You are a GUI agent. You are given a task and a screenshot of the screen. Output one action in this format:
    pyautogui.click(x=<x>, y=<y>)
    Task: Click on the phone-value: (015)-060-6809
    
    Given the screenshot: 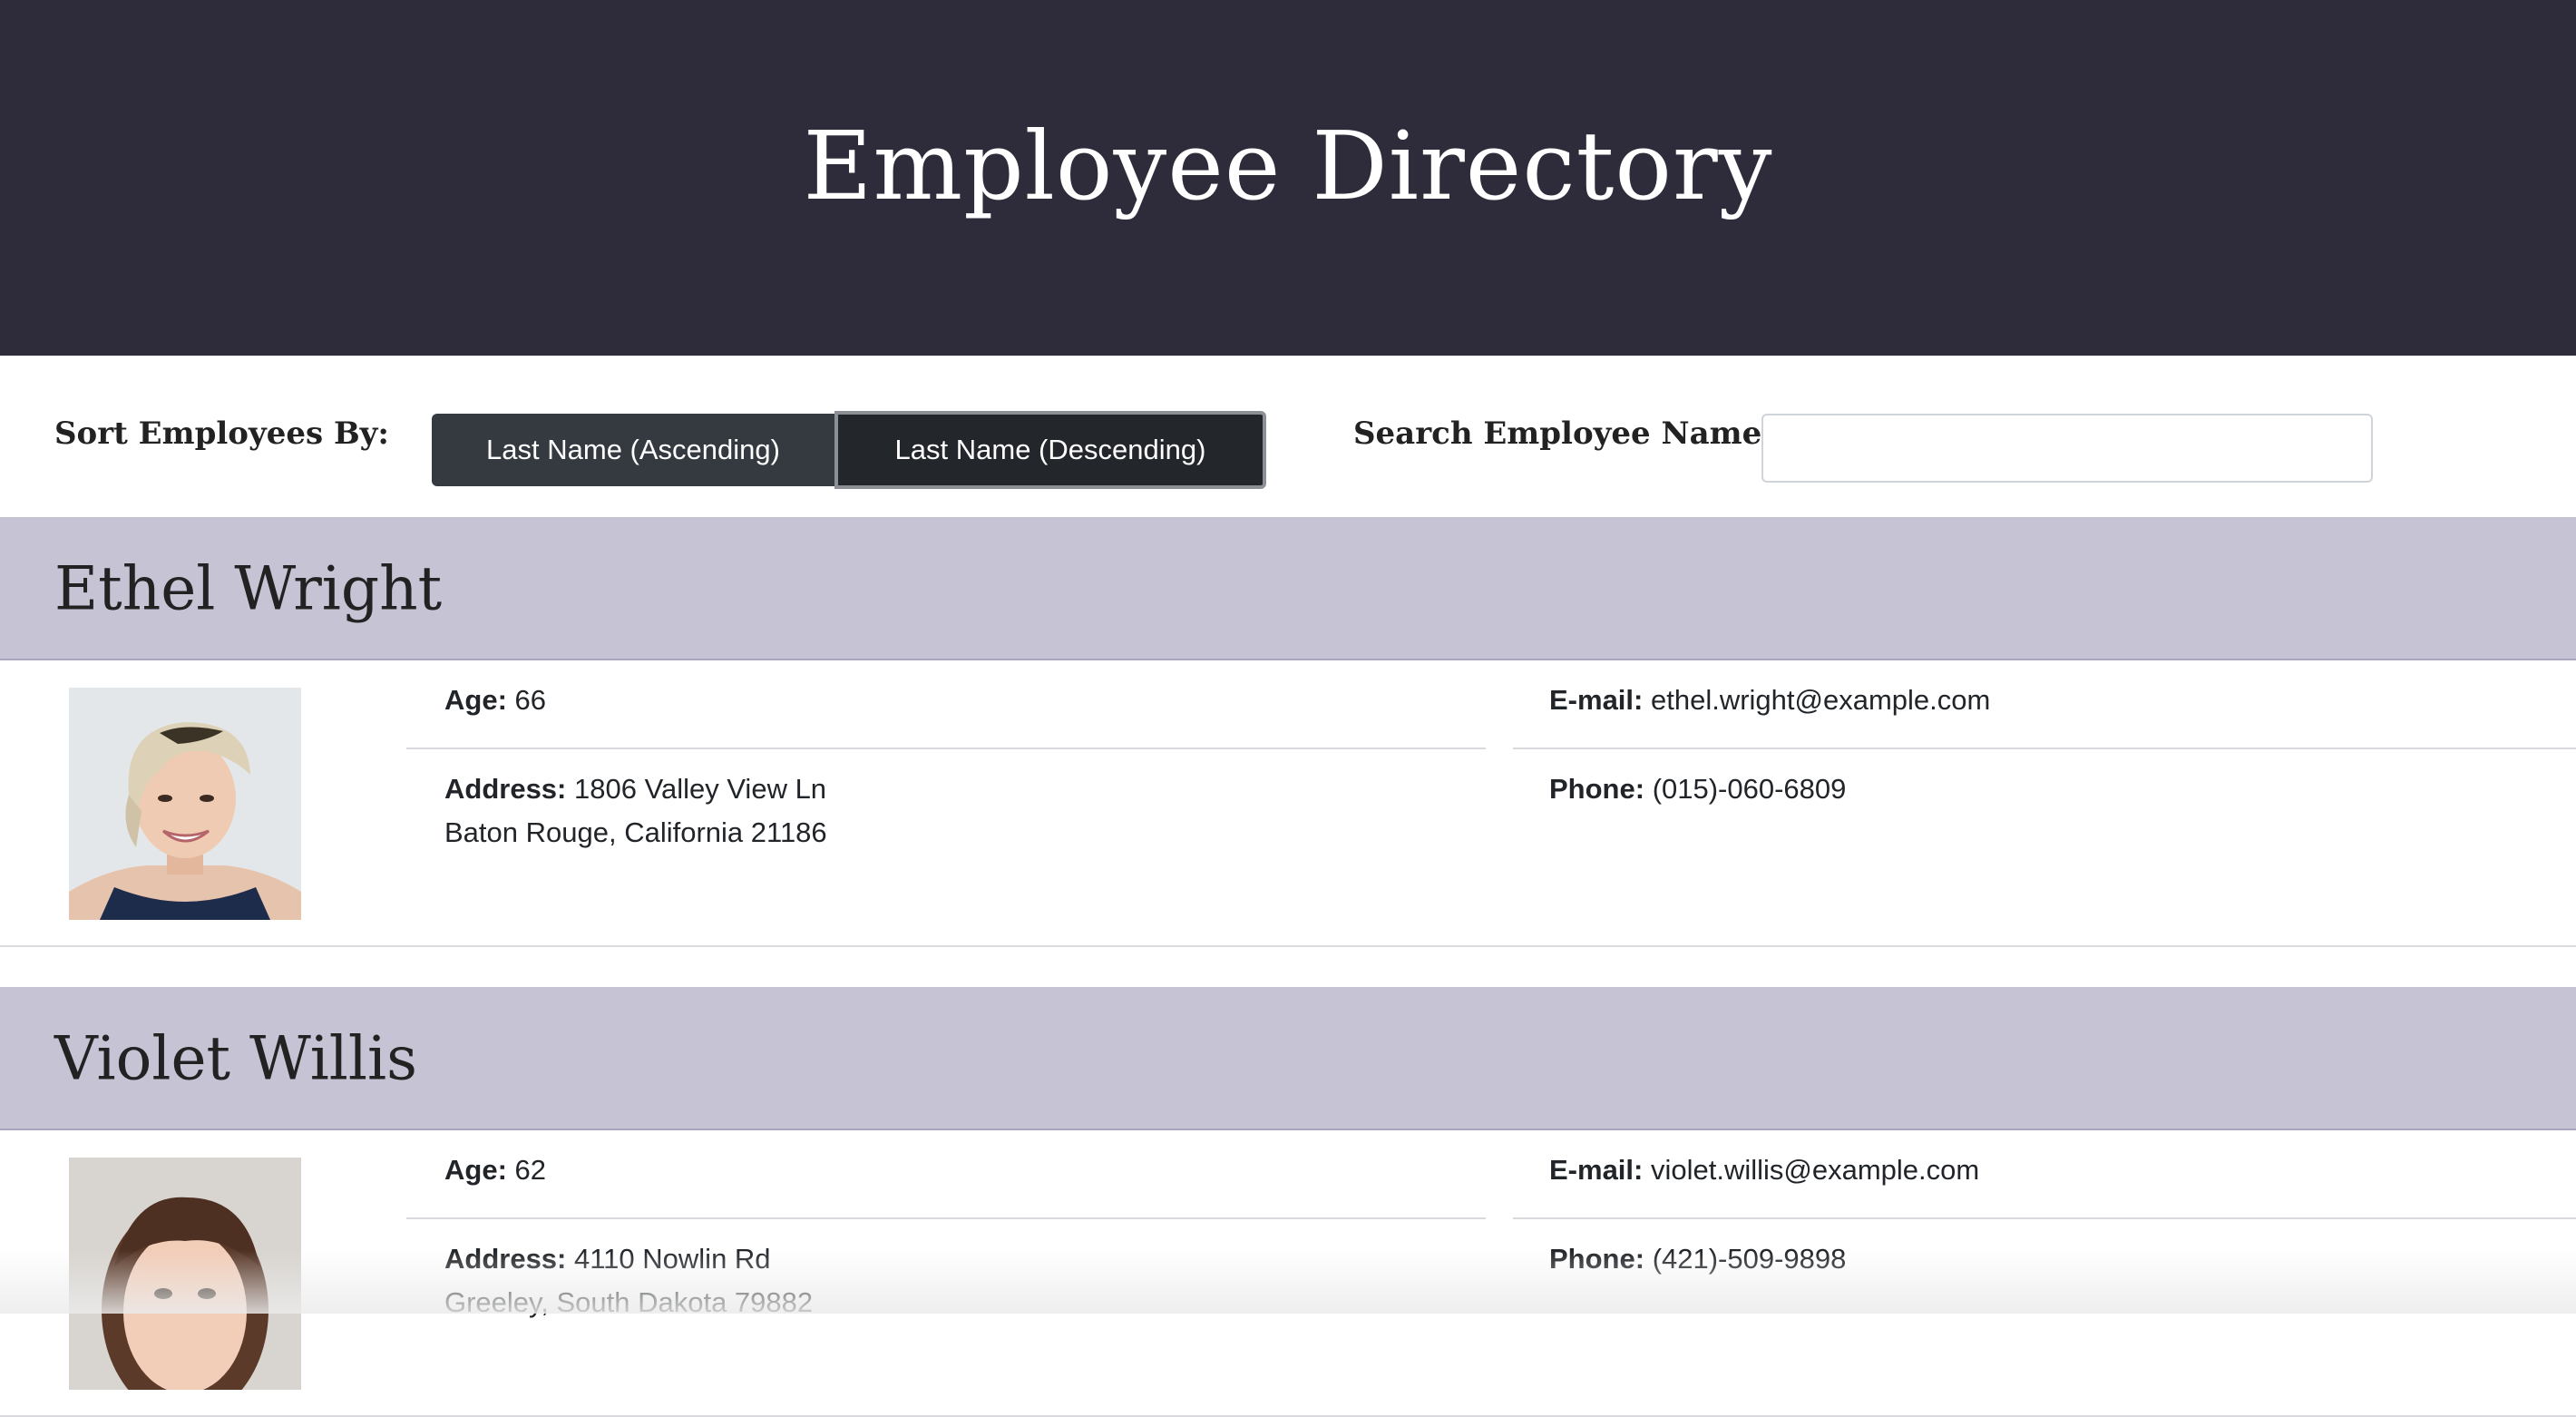 What is the action you would take?
    pyautogui.click(x=1749, y=789)
    